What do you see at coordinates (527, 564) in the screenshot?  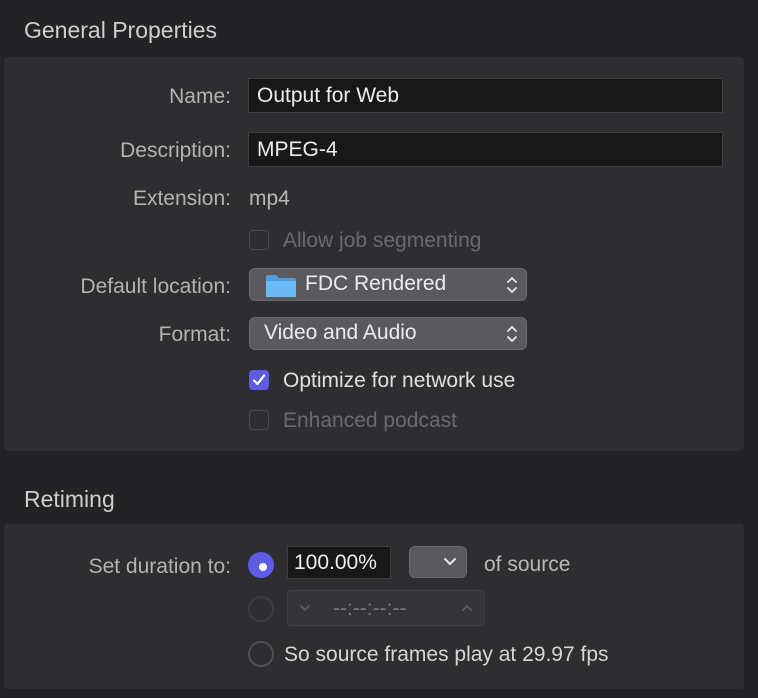 I see `of-source-label: of source` at bounding box center [527, 564].